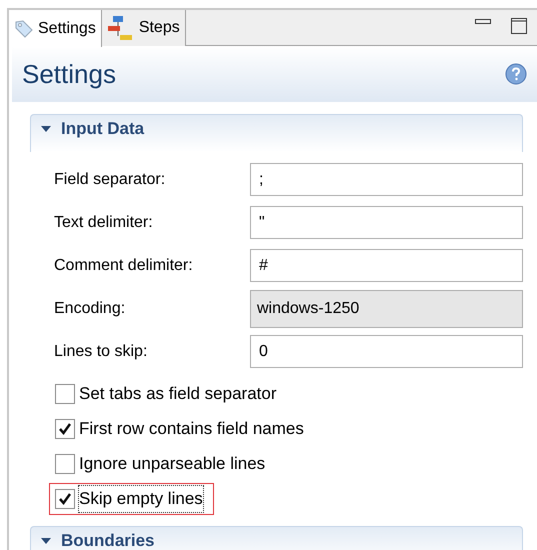  I want to click on minimize-icon, so click(483, 22).